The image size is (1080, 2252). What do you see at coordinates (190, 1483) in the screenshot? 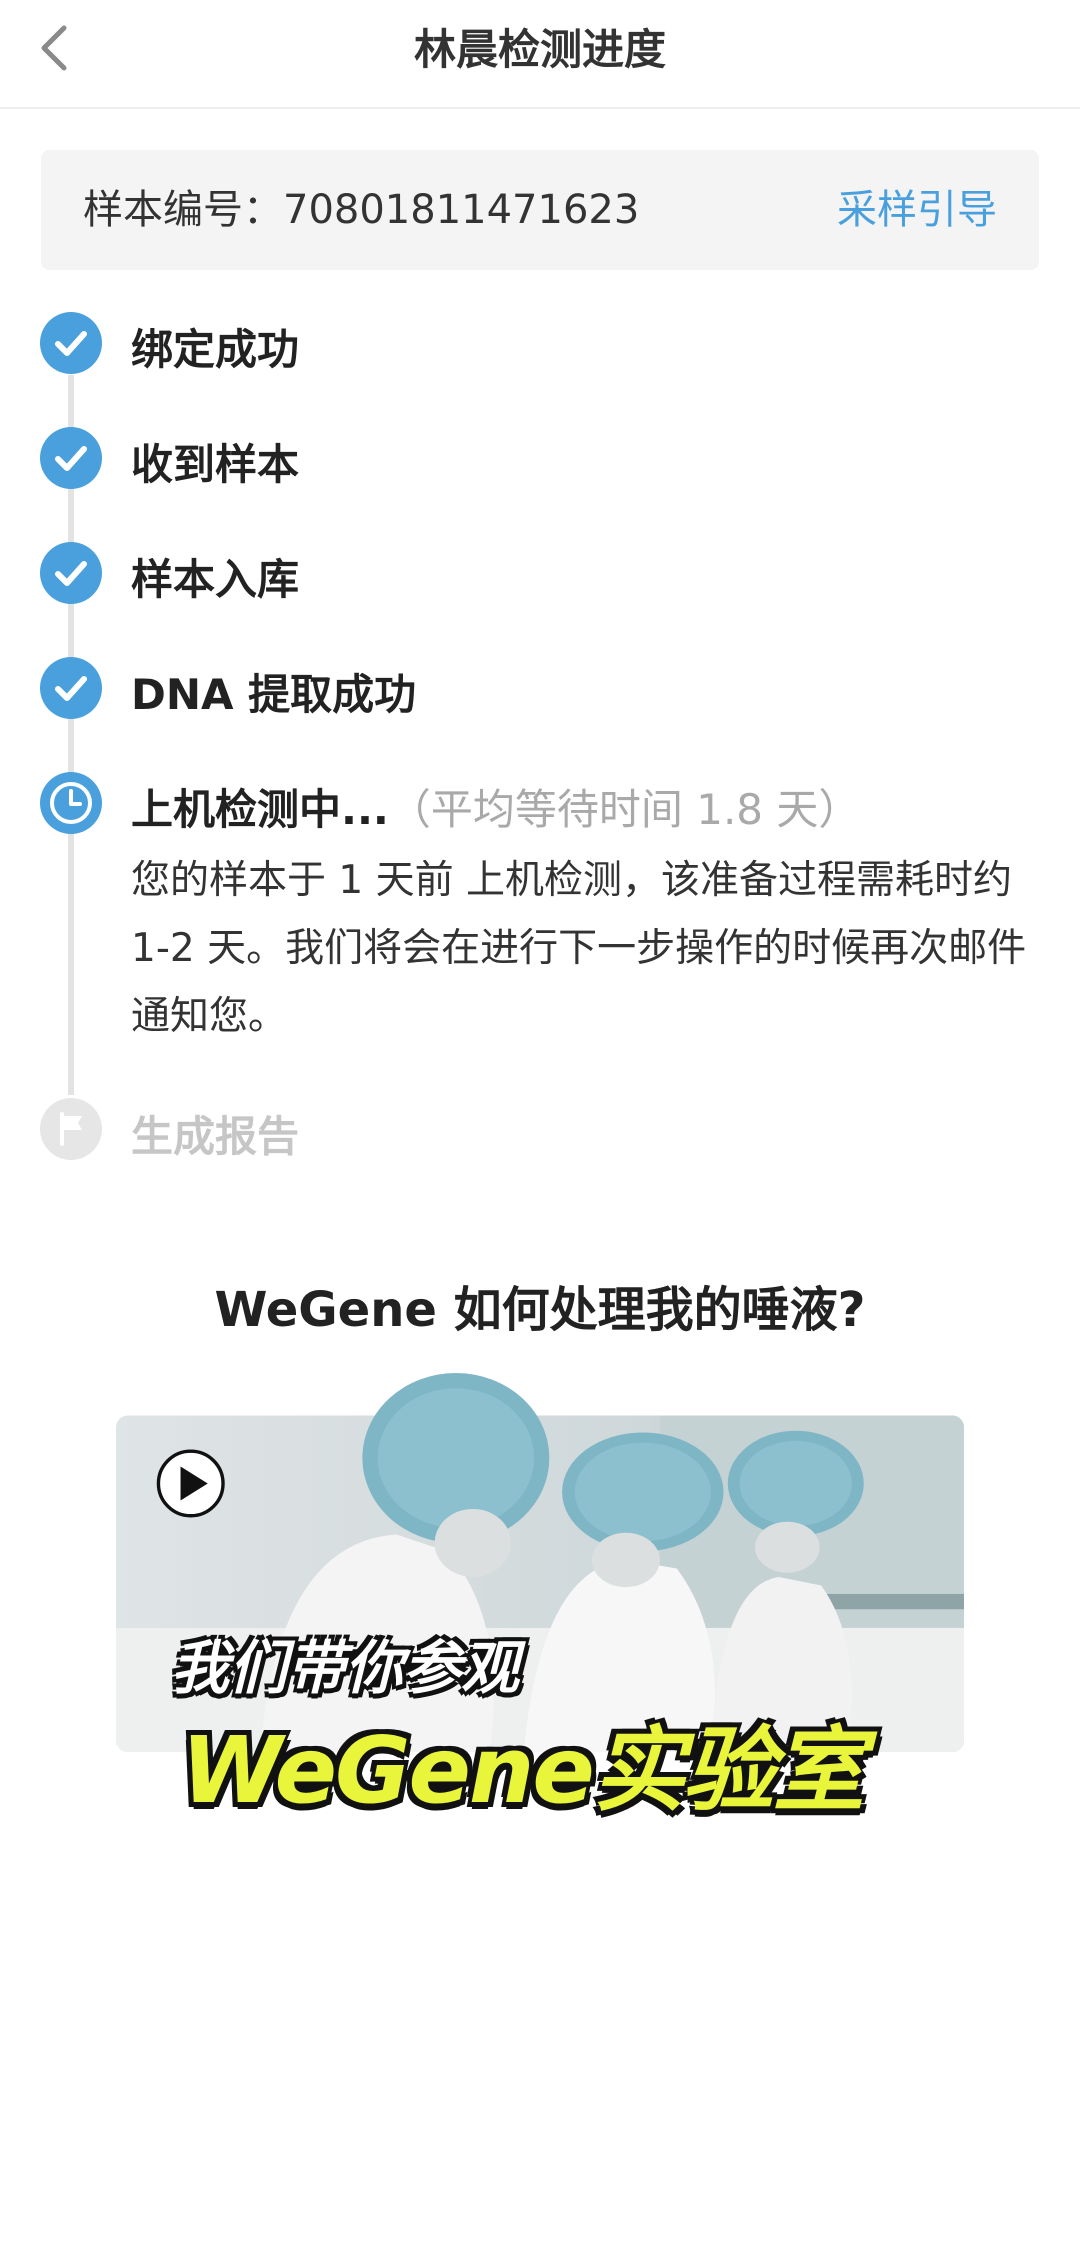
I see `play-icon` at bounding box center [190, 1483].